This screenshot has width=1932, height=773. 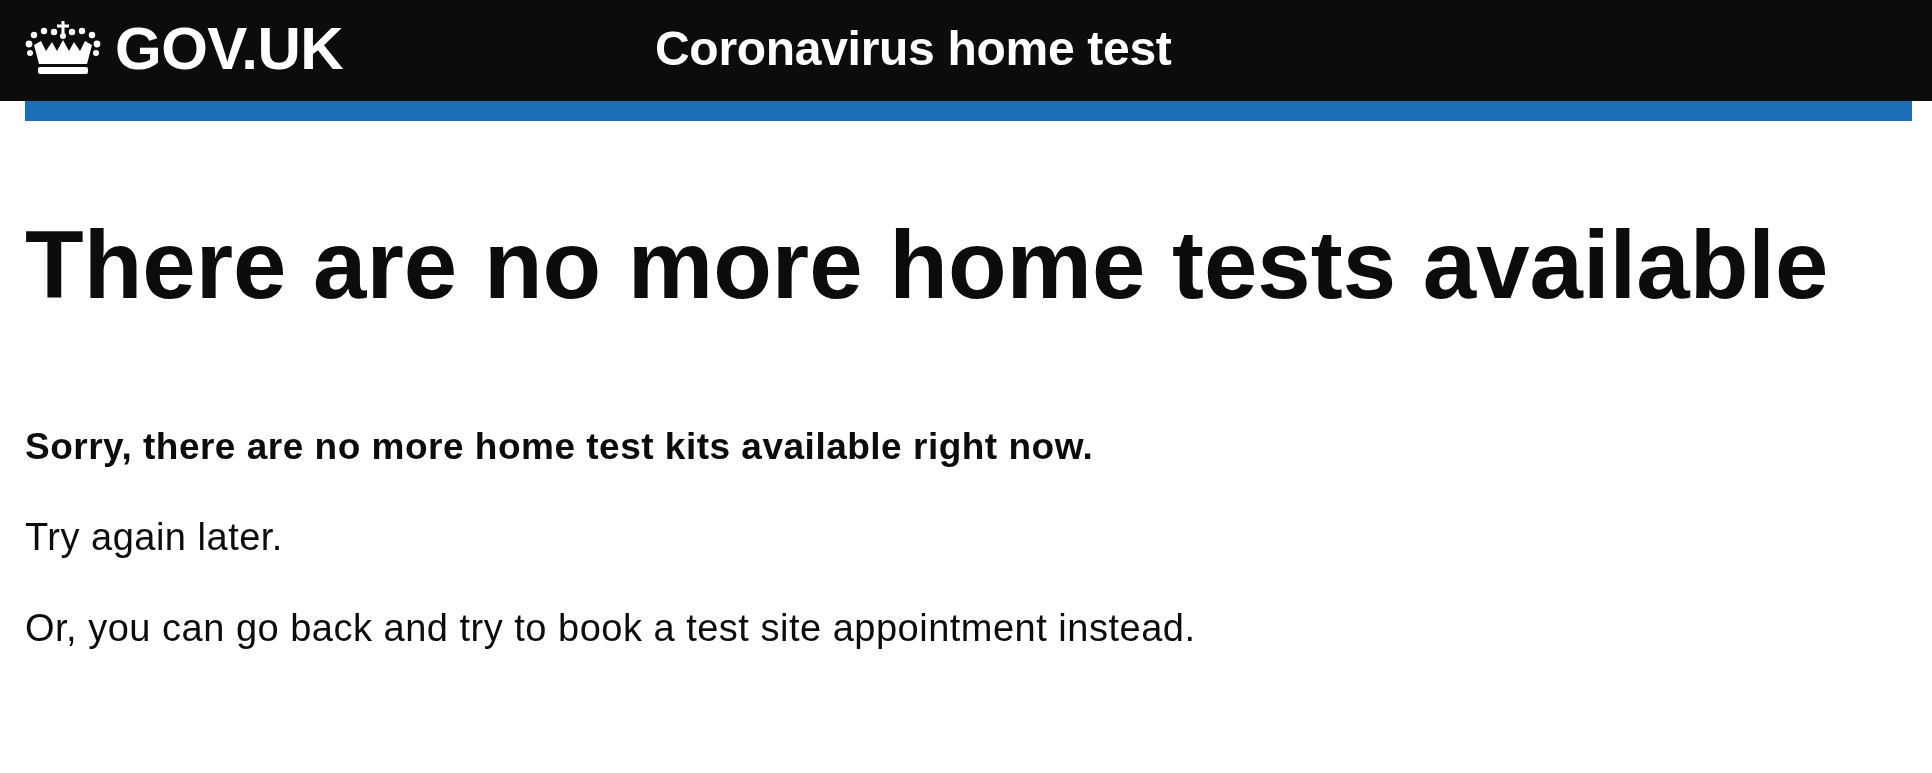 What do you see at coordinates (154, 537) in the screenshot?
I see `body-paragraph: Try again later.` at bounding box center [154, 537].